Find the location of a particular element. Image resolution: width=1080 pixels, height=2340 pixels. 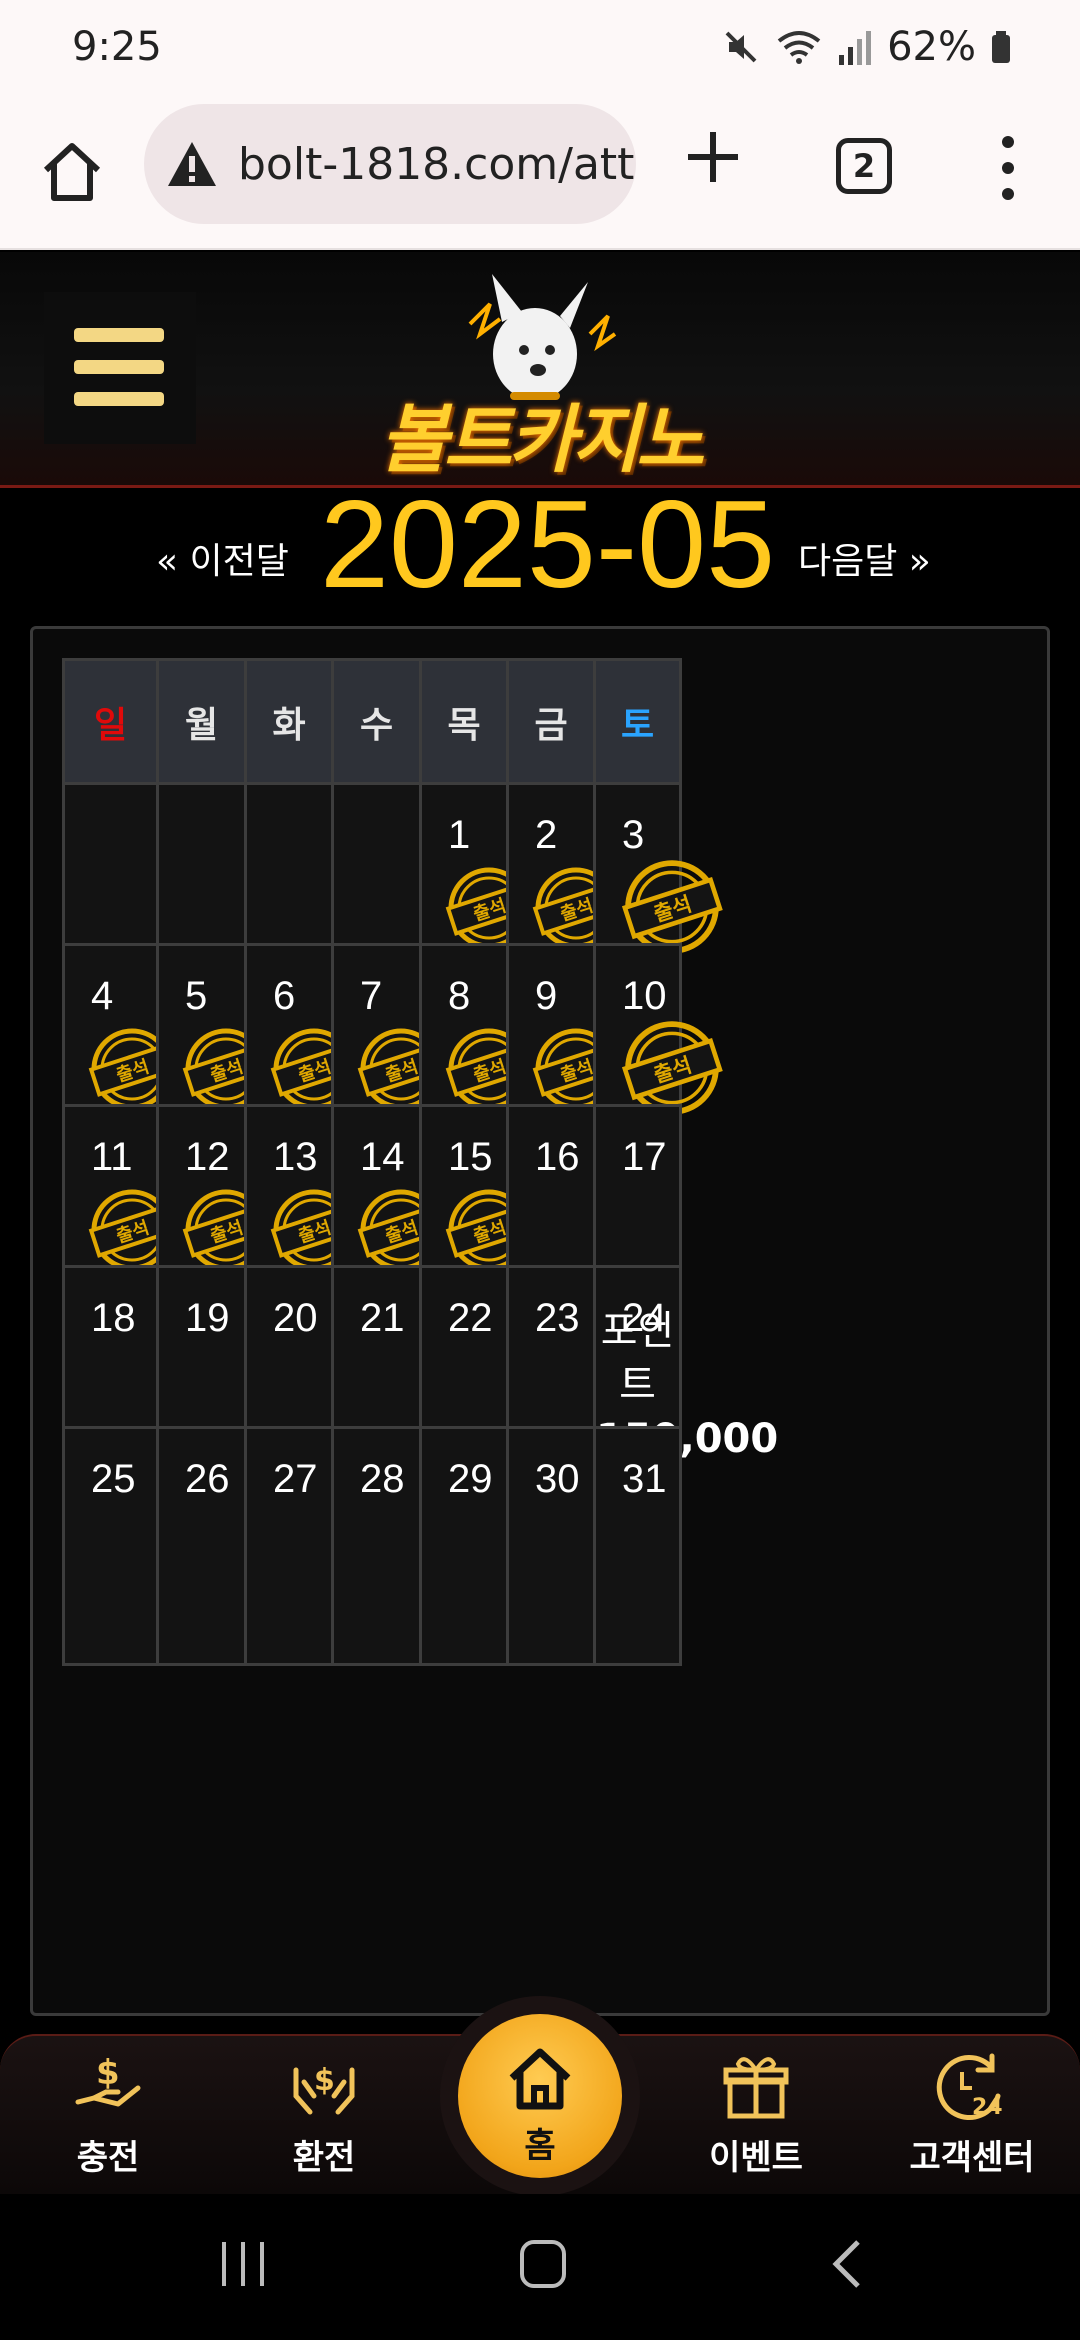

day-number: 3 is located at coordinates (633, 835).